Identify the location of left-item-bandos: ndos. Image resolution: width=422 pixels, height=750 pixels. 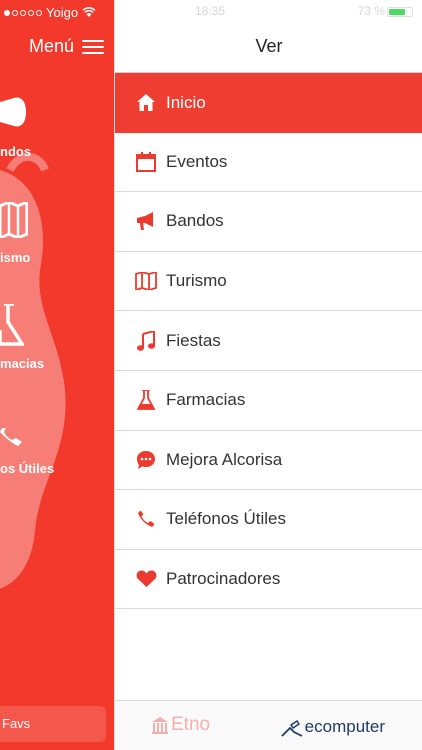
(15, 151).